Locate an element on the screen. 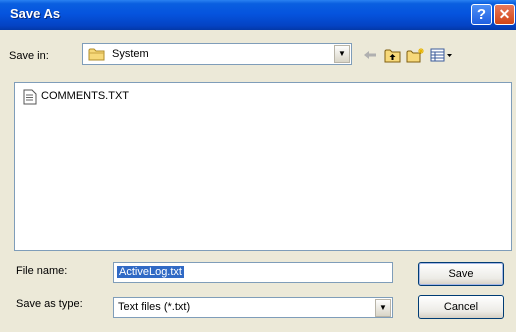  up-folder-icon is located at coordinates (393, 55).